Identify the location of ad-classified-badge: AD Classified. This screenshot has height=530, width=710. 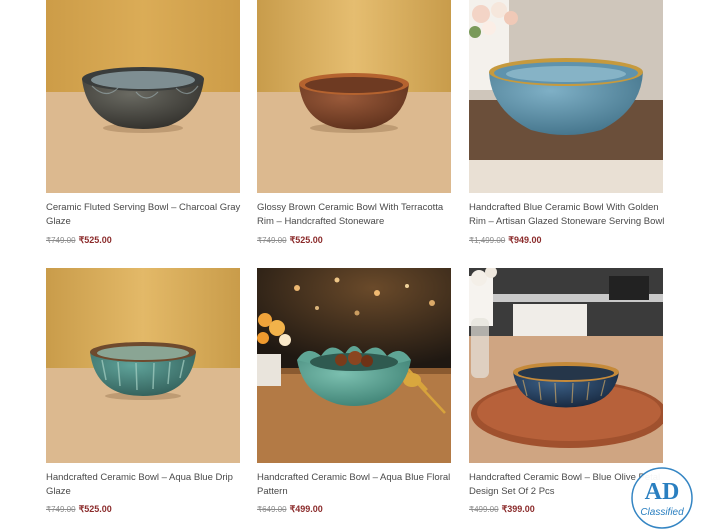
(662, 498).